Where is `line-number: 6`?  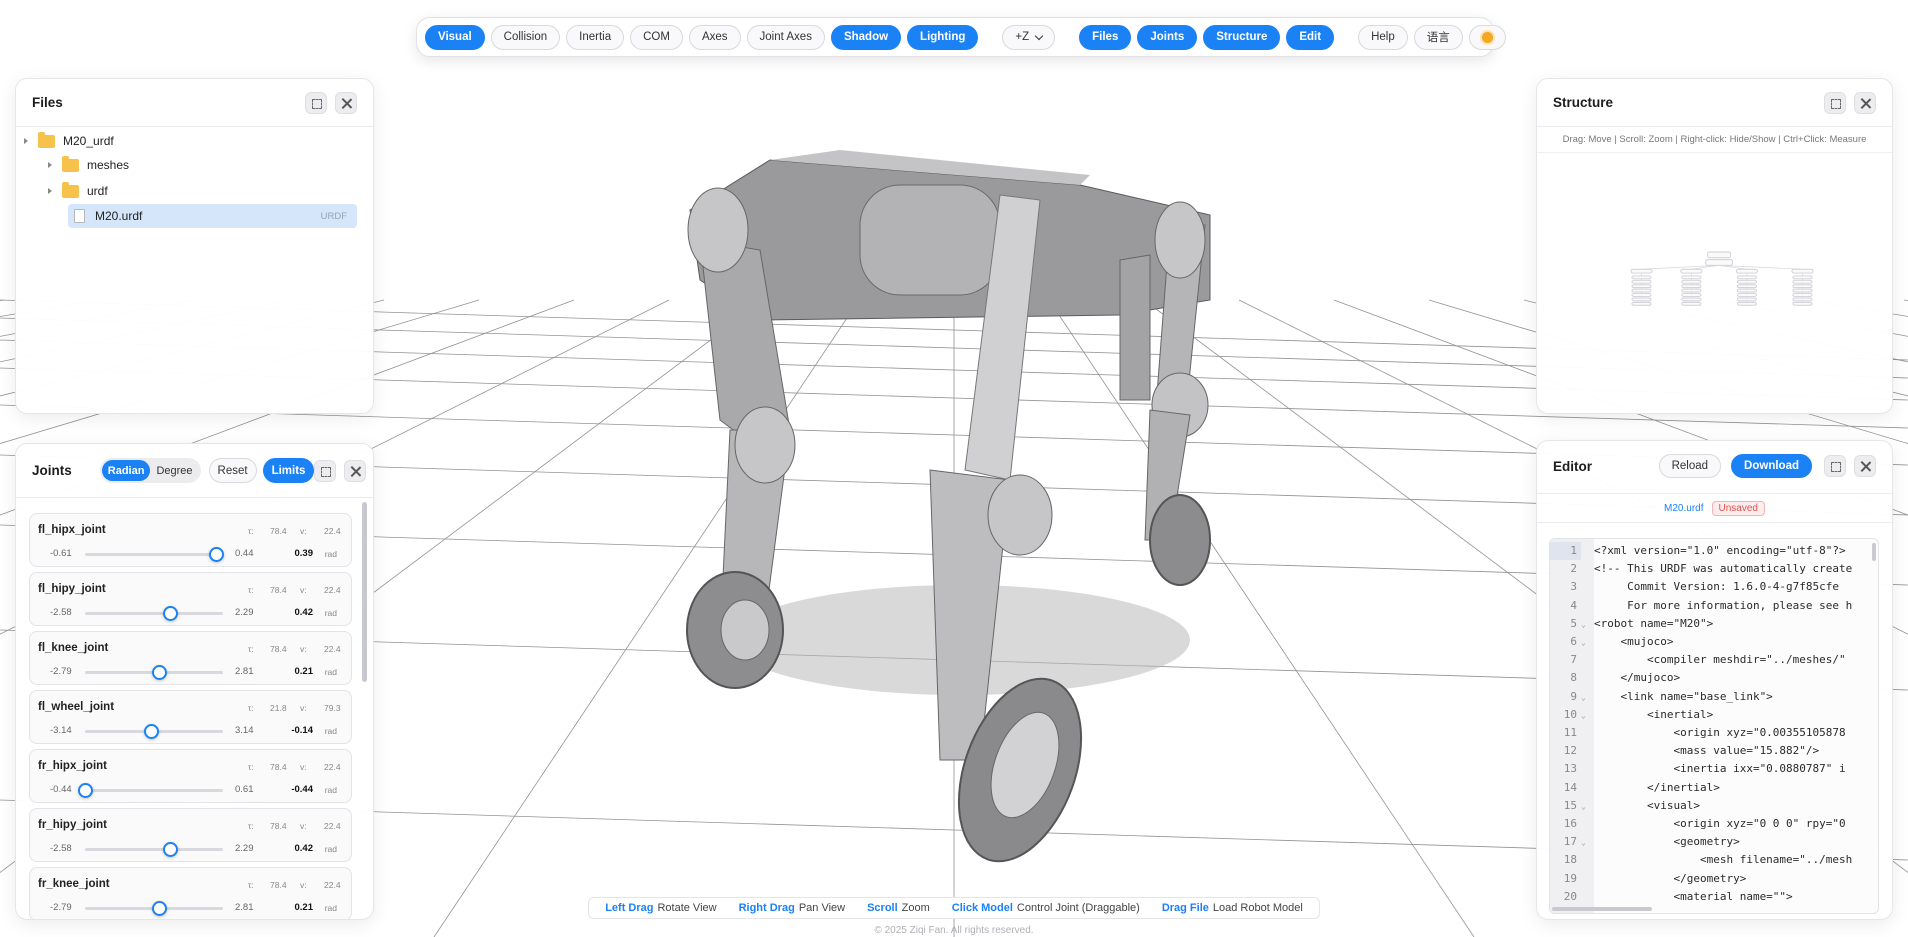
line-number: 6 is located at coordinates (1573, 641).